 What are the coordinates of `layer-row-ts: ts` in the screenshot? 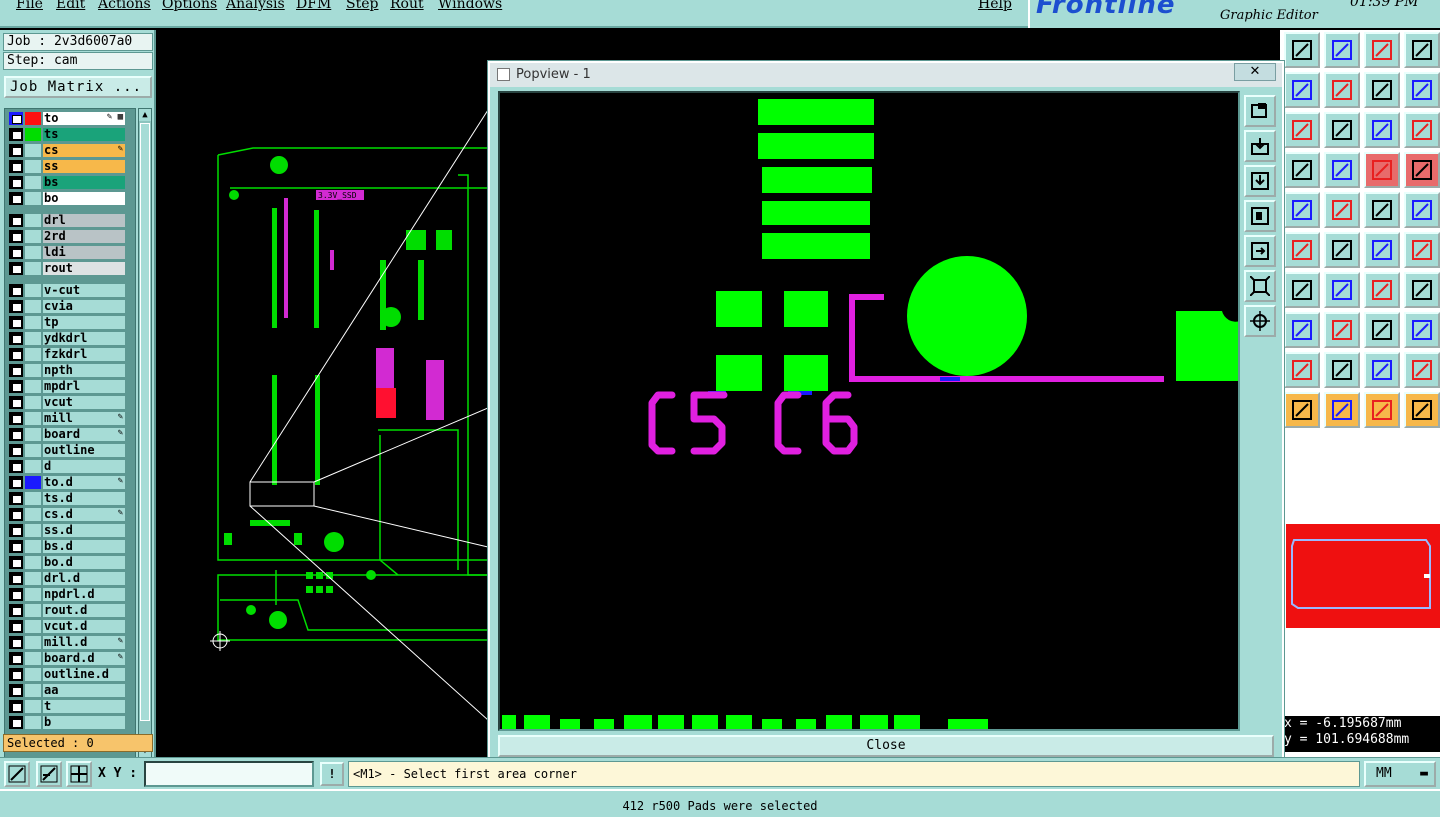 It's located at (67, 134).